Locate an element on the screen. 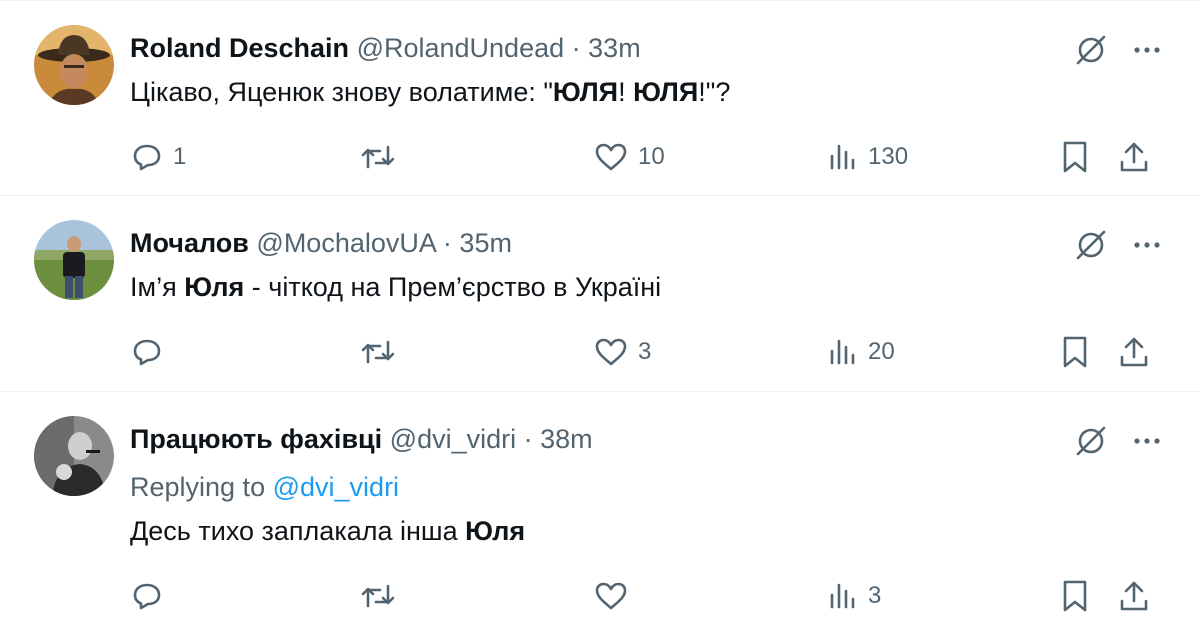 This screenshot has height=637, width=1200. text-segment: Ім’я is located at coordinates (157, 287).